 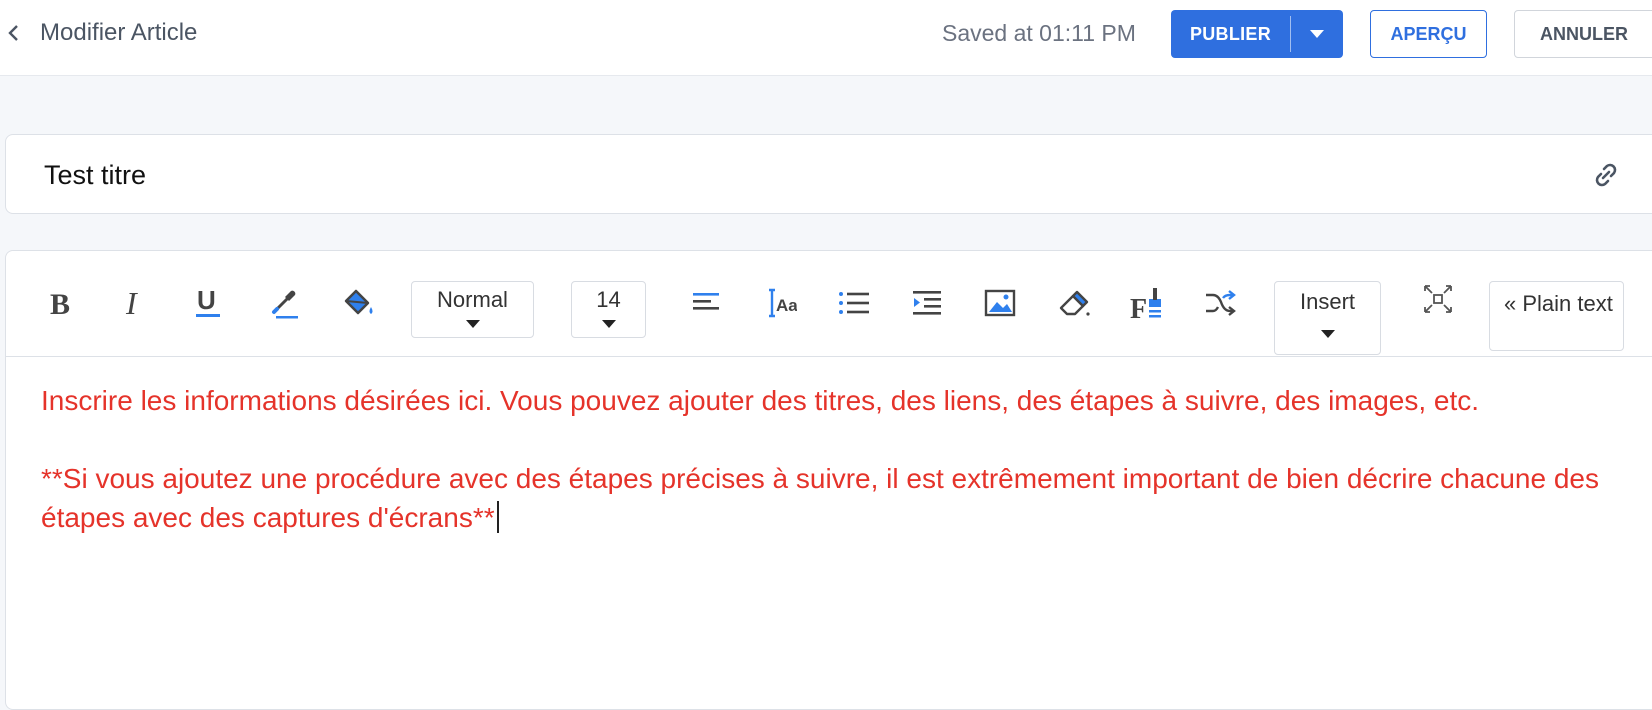 I want to click on editor-toolbar: B I U Normal 14 Aa F Insert « Plain text, so click(x=829, y=304).